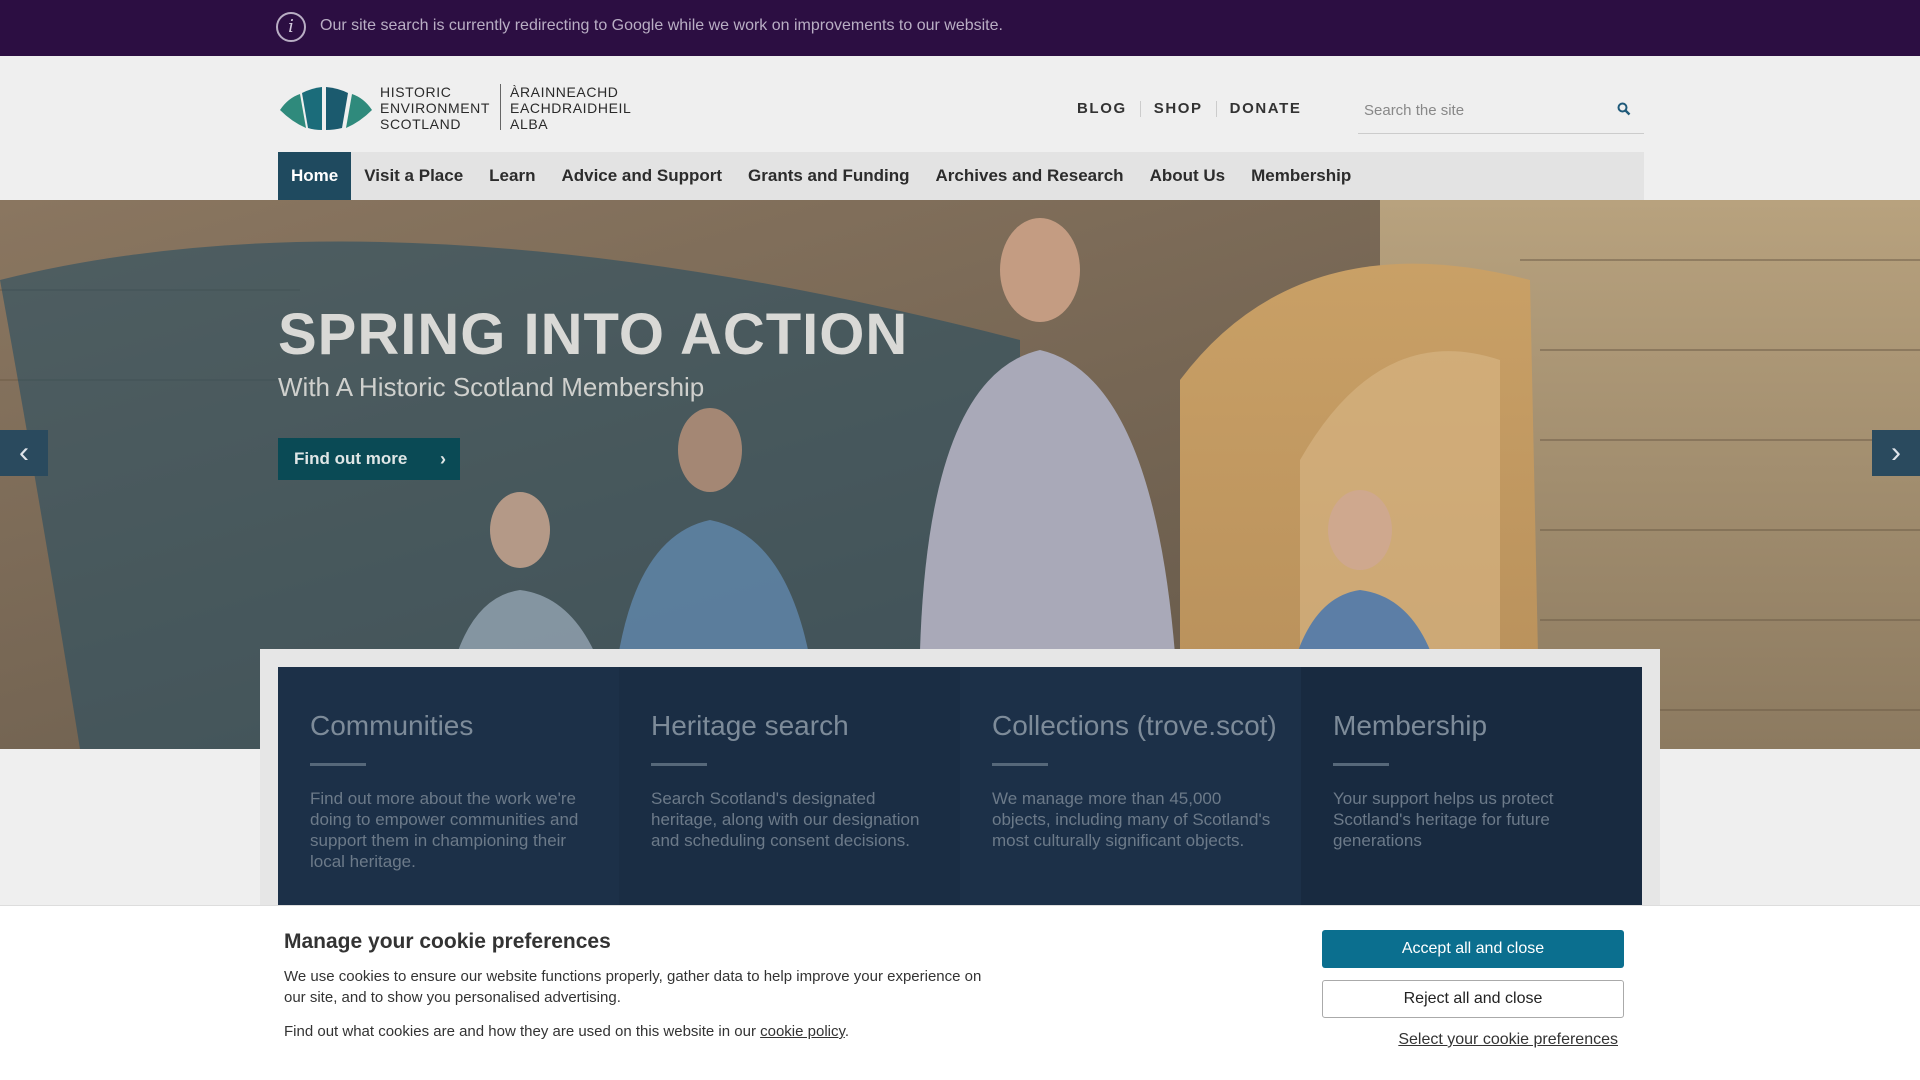 This screenshot has height=1080, width=1920. Describe the element at coordinates (291, 27) in the screenshot. I see `info-icon: i` at that location.